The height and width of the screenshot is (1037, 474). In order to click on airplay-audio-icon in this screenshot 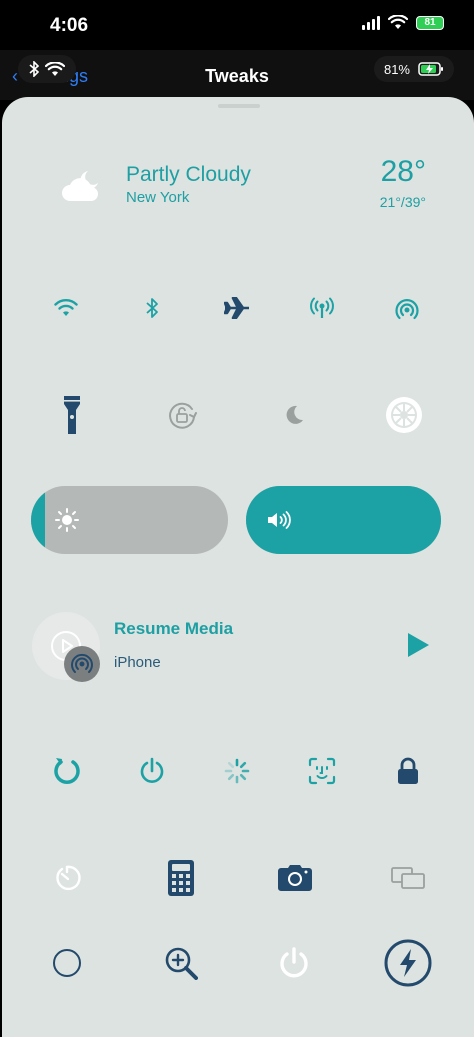, I will do `click(82, 663)`.